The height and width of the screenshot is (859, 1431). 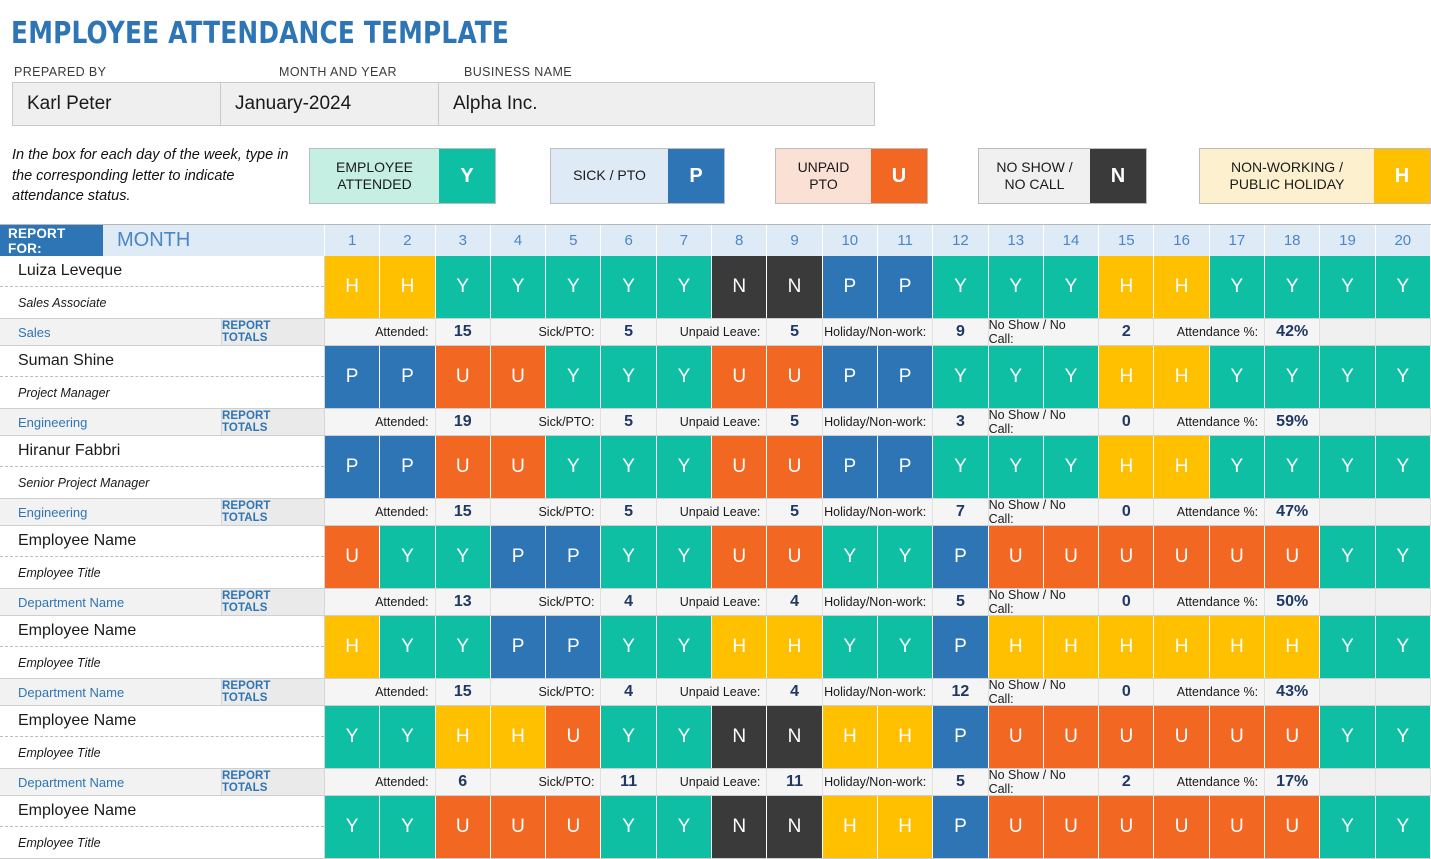 What do you see at coordinates (850, 240) in the screenshot?
I see `day-header-10: 10` at bounding box center [850, 240].